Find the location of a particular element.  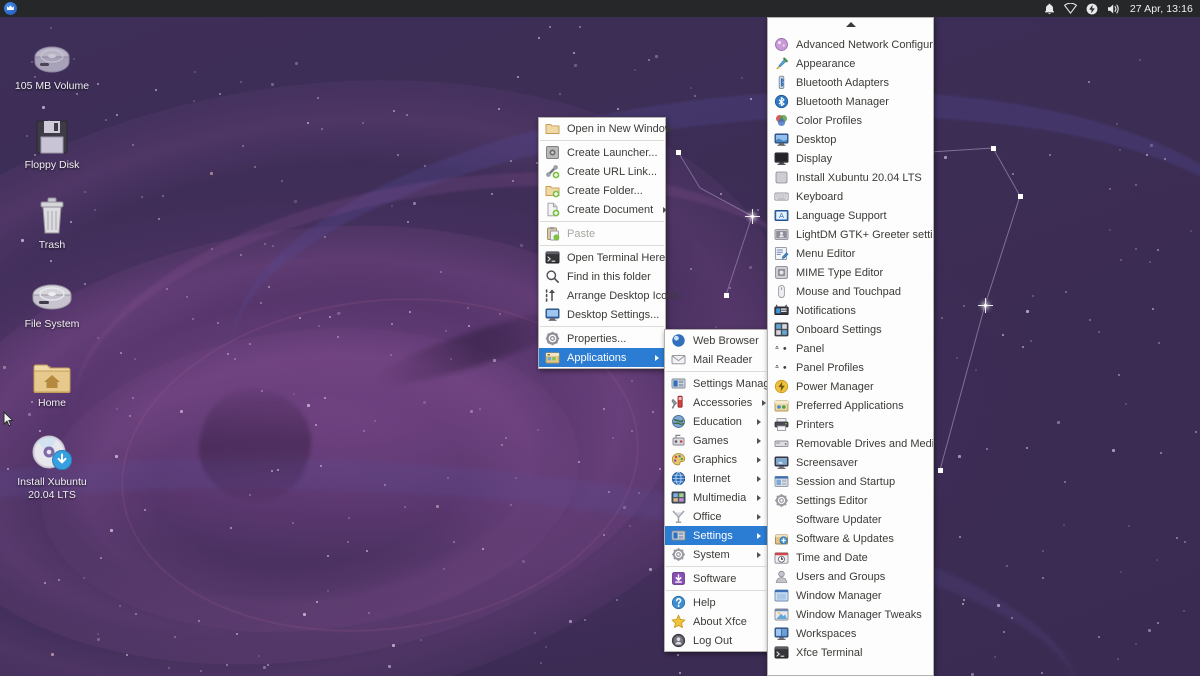

menu-item-onboard-settings: Onboard Settings is located at coordinates (850, 329).